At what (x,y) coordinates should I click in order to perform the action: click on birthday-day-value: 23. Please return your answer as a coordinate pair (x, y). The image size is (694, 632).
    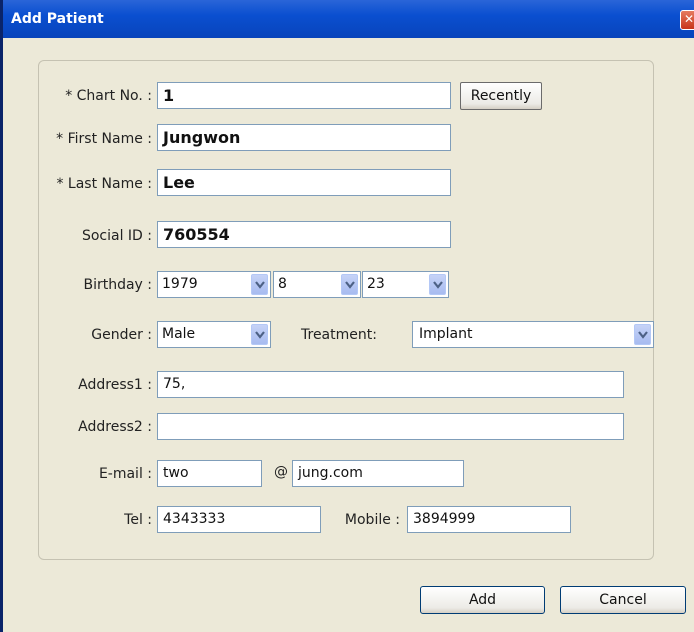
    Looking at the image, I should click on (376, 284).